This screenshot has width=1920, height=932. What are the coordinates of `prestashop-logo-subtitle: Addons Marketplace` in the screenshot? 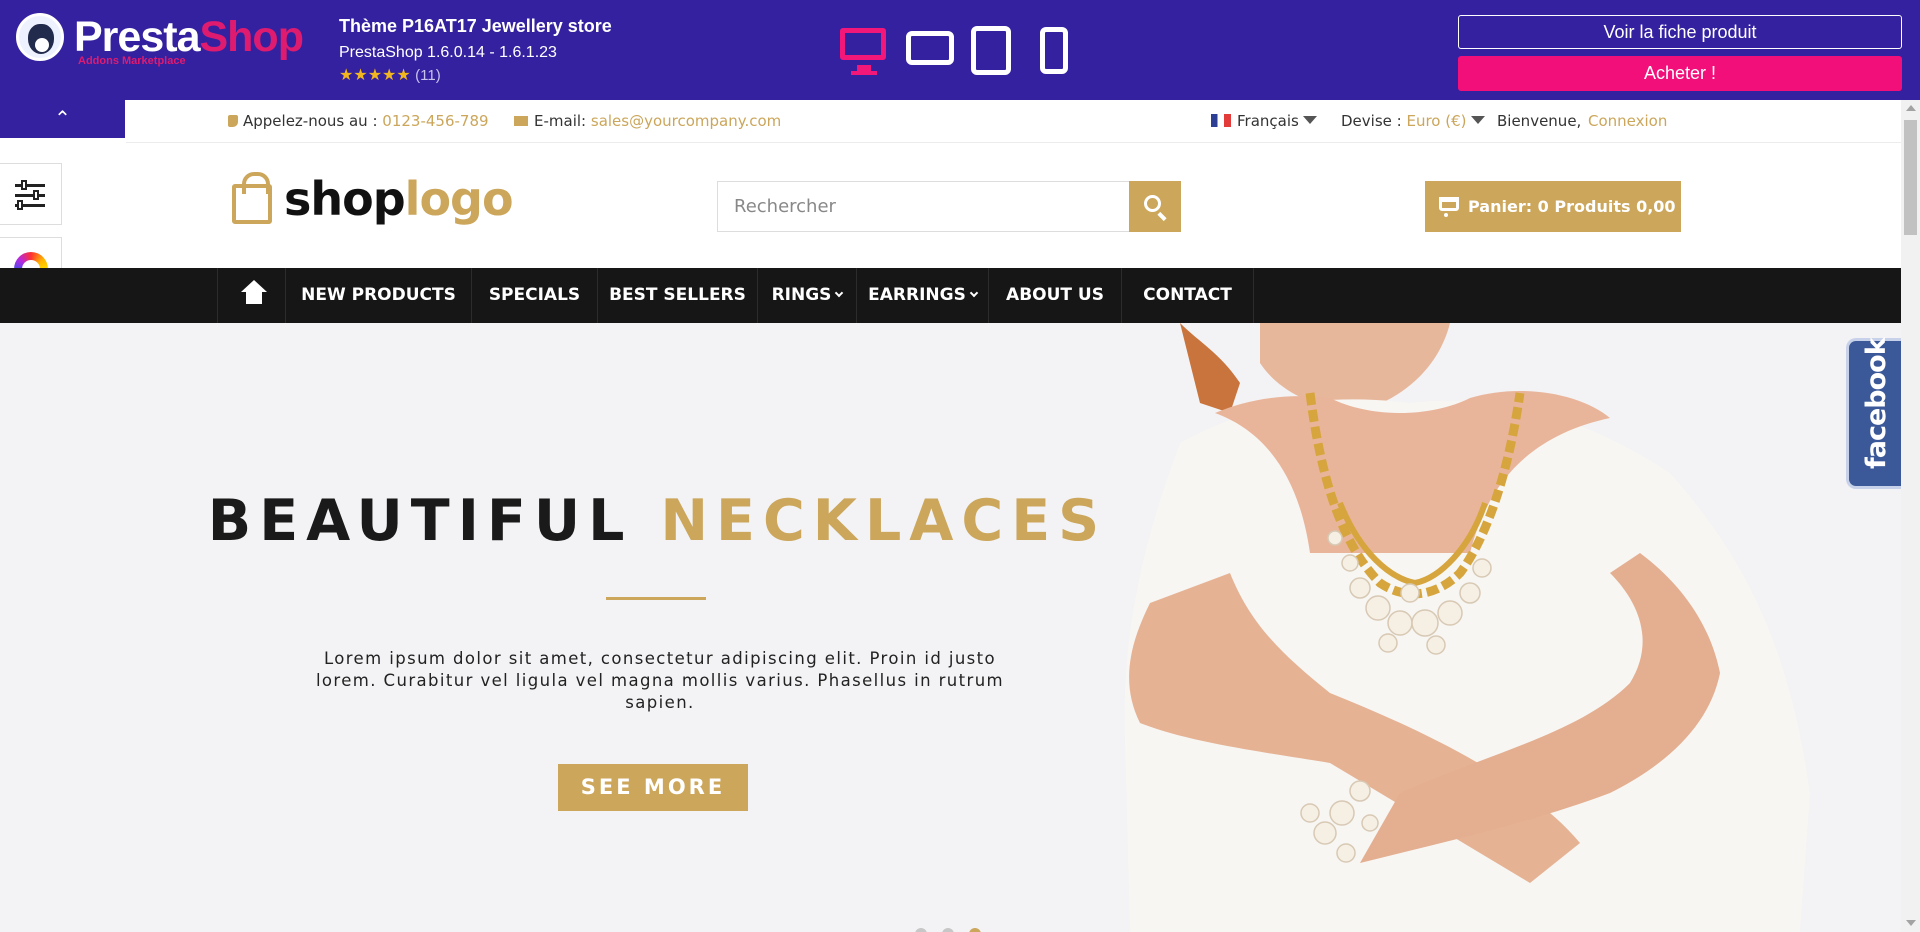 It's located at (132, 61).